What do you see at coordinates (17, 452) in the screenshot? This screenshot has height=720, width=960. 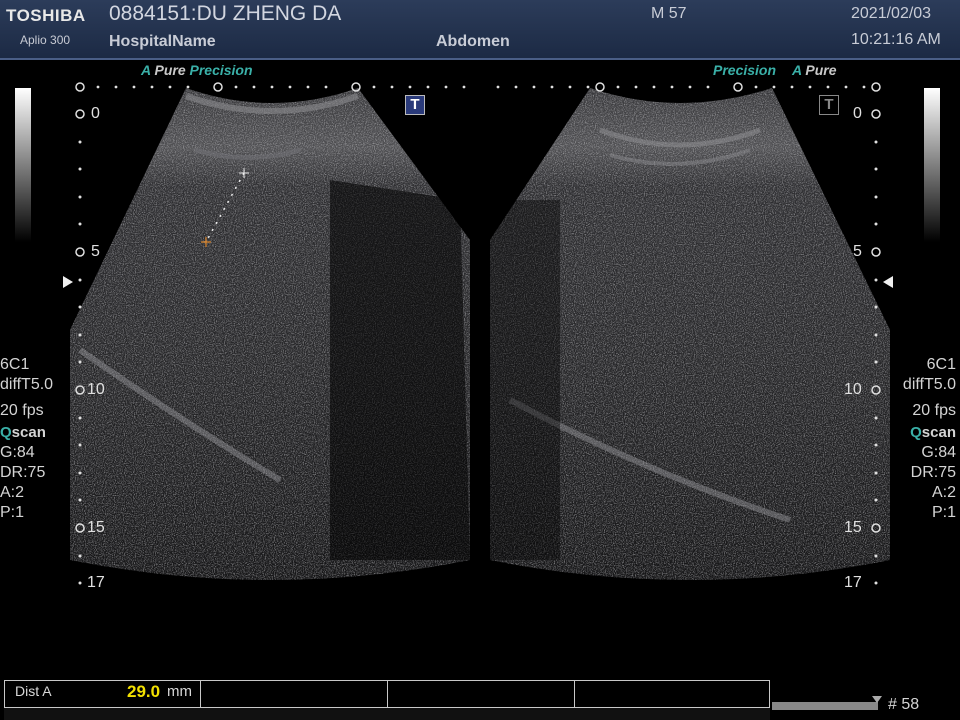 I see `left-gain: G:84` at bounding box center [17, 452].